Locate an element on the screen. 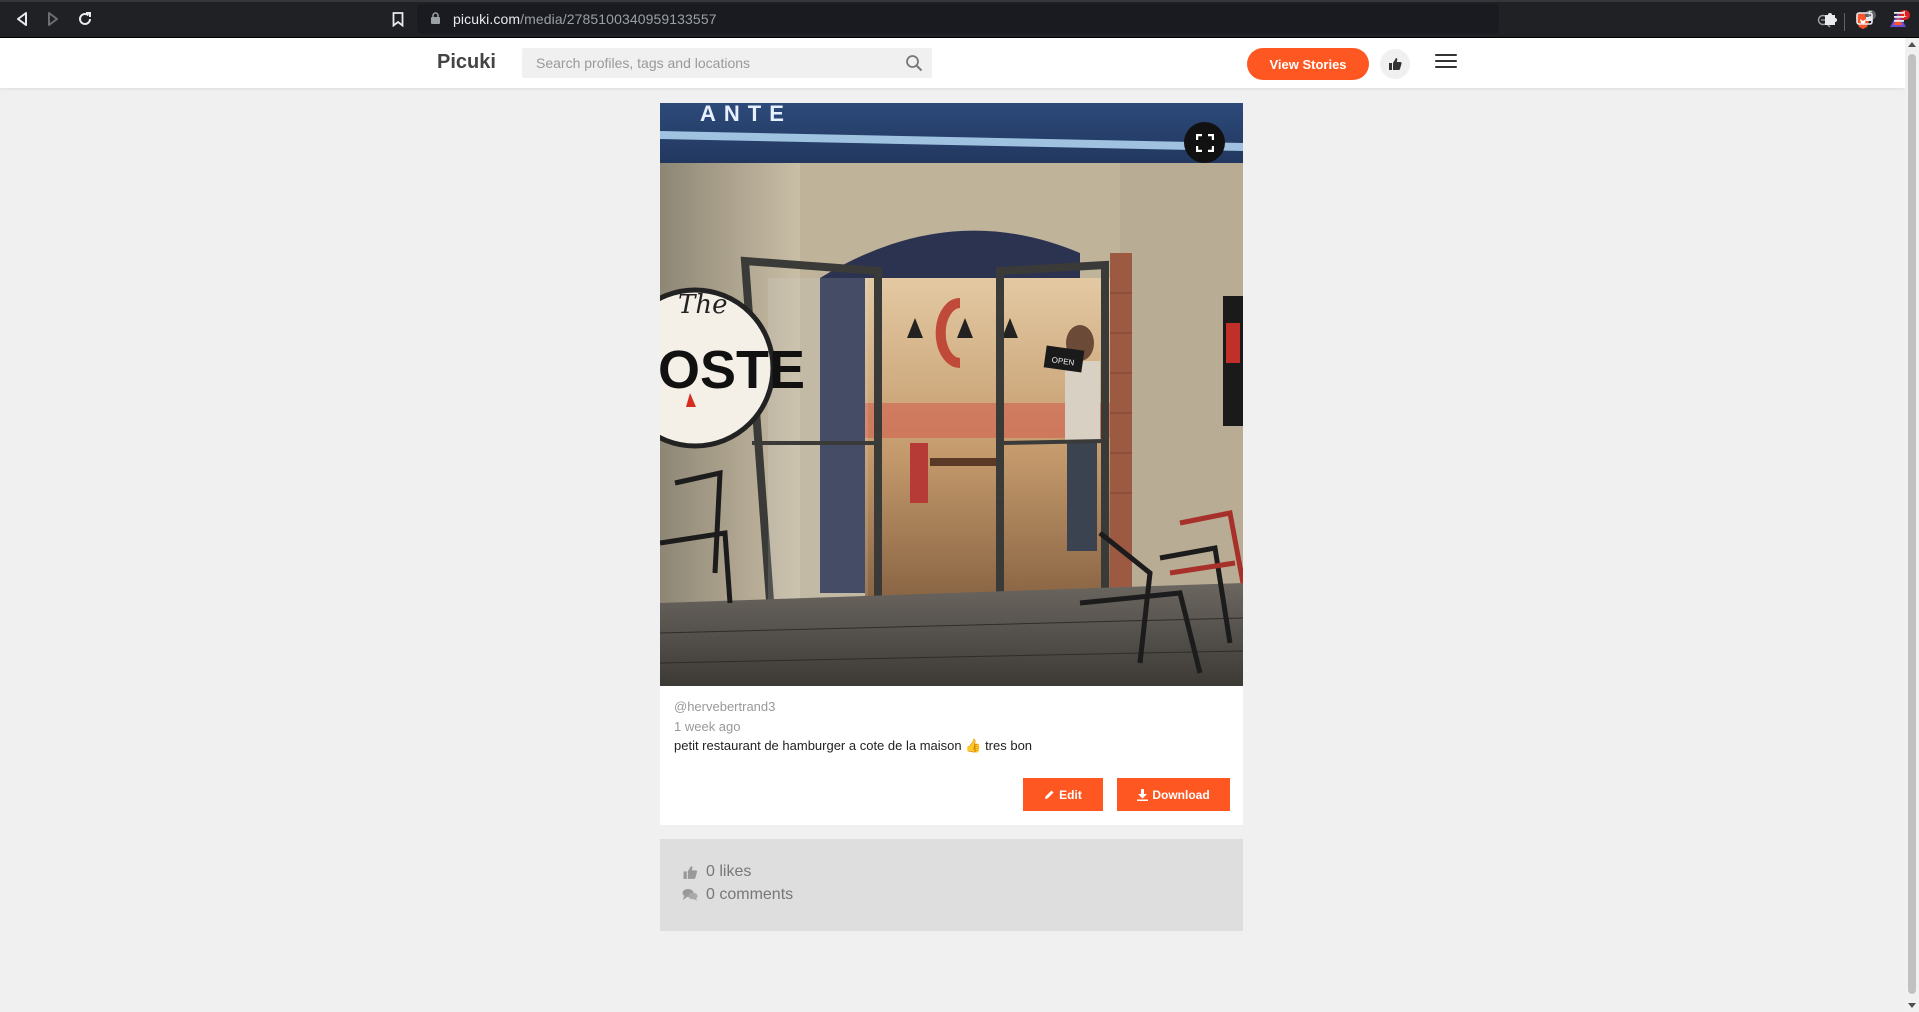 This screenshot has width=1919, height=1012. view-stories-button: View Stories is located at coordinates (1308, 64).